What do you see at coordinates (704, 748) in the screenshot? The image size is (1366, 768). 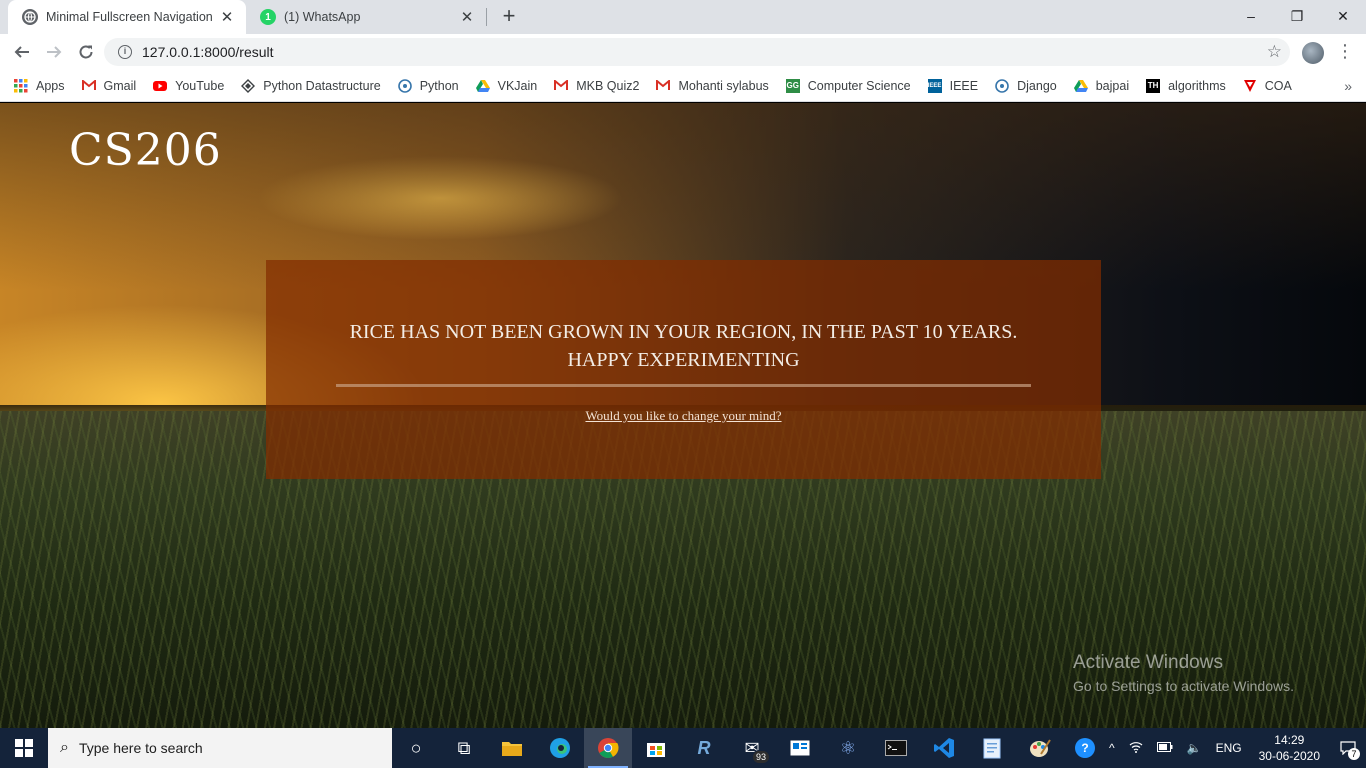 I see `rstudio-icon: R` at bounding box center [704, 748].